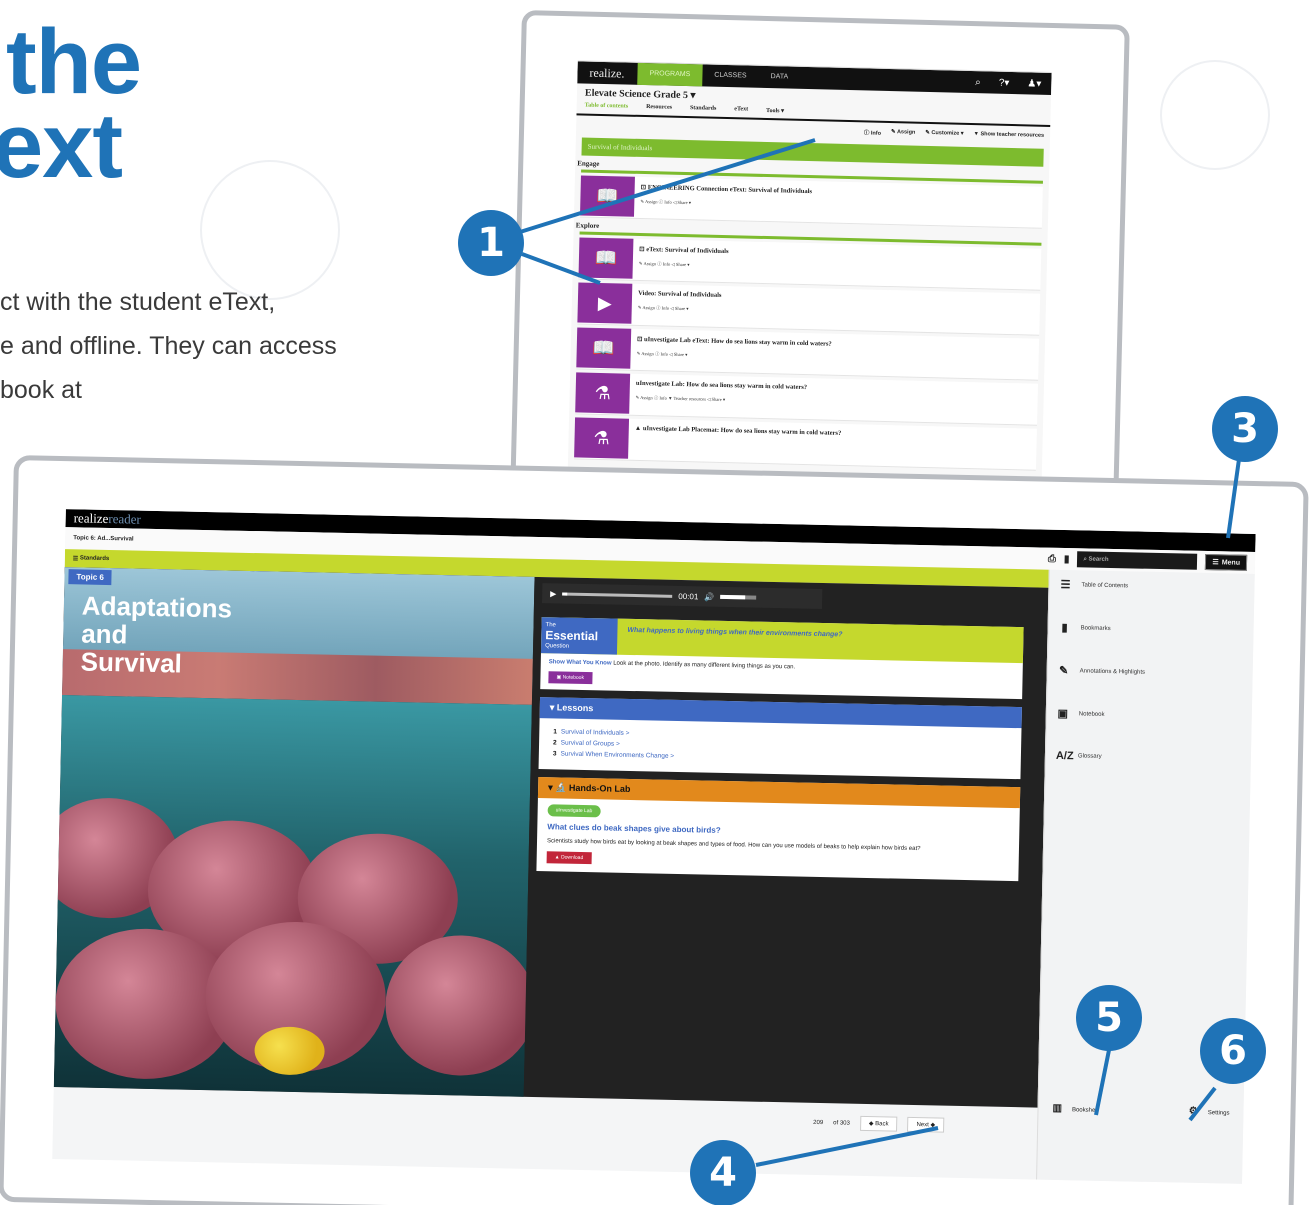 The height and width of the screenshot is (1205, 1309). I want to click on callout-3: 3, so click(1245, 429).